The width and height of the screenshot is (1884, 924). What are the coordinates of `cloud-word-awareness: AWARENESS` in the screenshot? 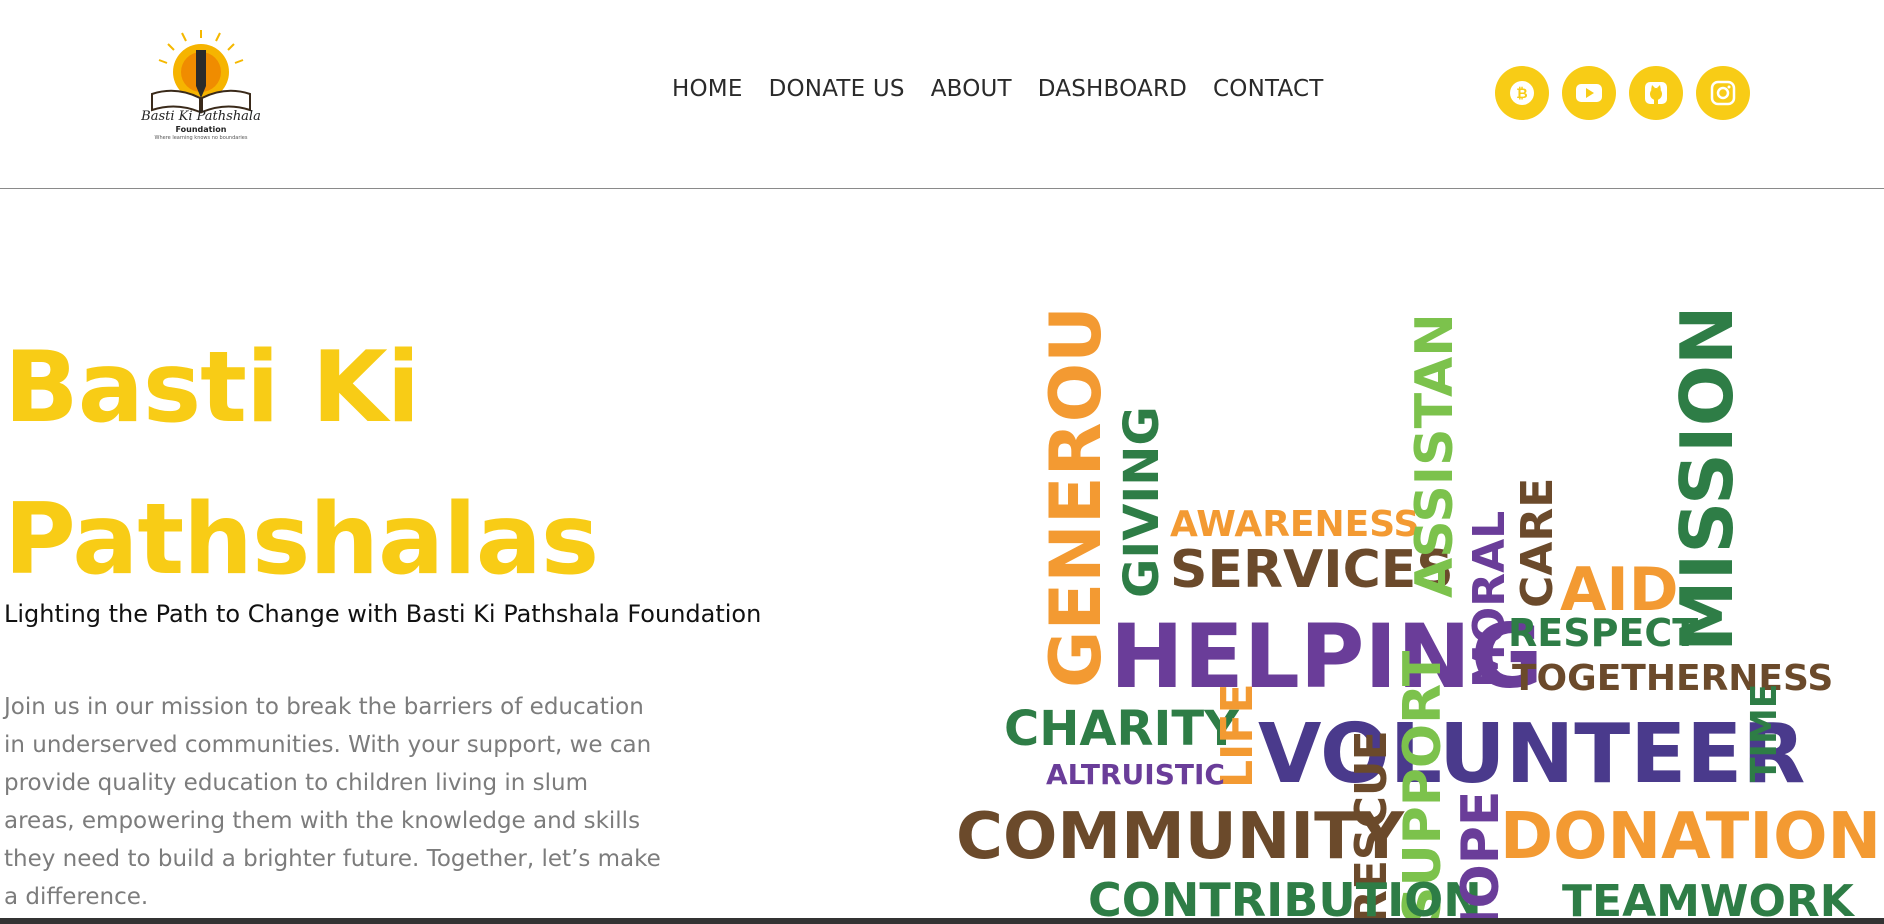 It's located at (1294, 524).